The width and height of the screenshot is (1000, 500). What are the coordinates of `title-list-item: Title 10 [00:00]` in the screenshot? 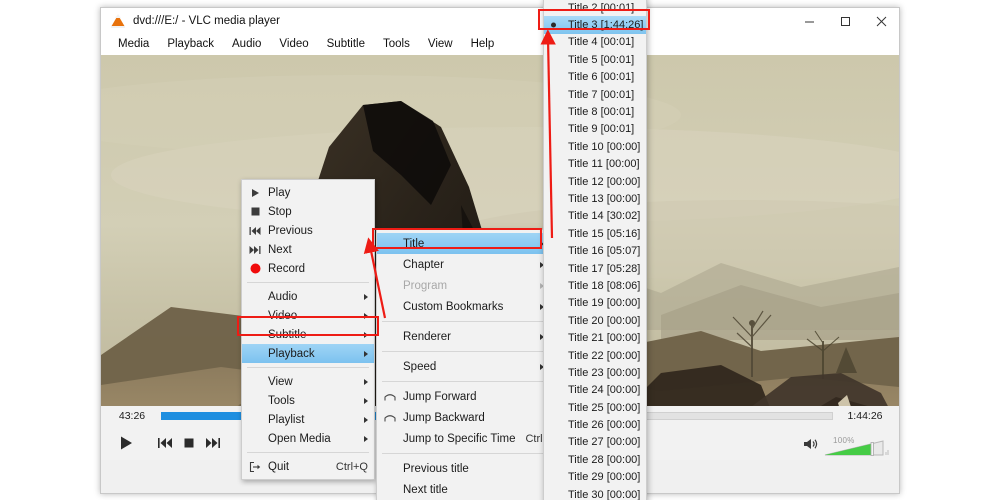 It's located at (595, 146).